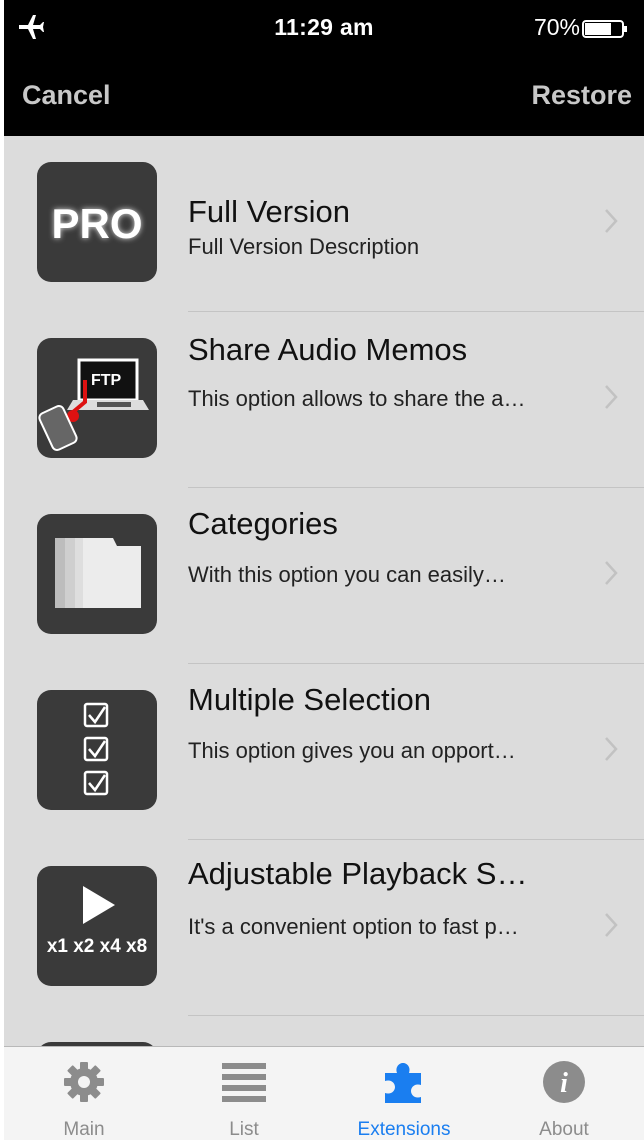  I want to click on tab-extensions: Extensions, so click(404, 1093).